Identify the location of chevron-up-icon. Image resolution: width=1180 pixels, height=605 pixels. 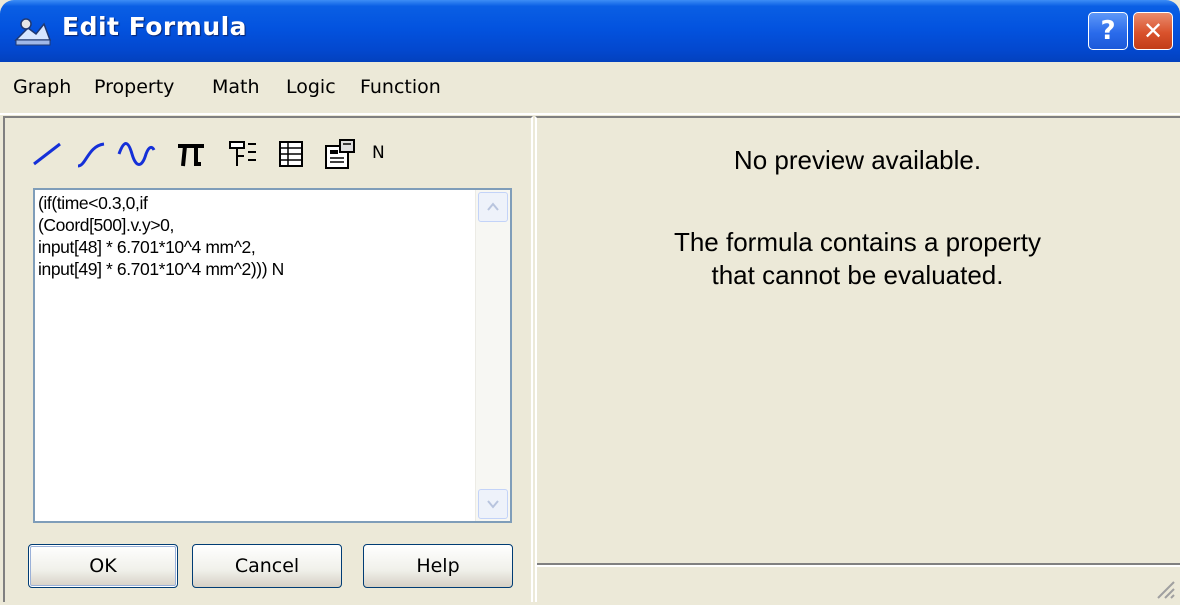
(493, 206).